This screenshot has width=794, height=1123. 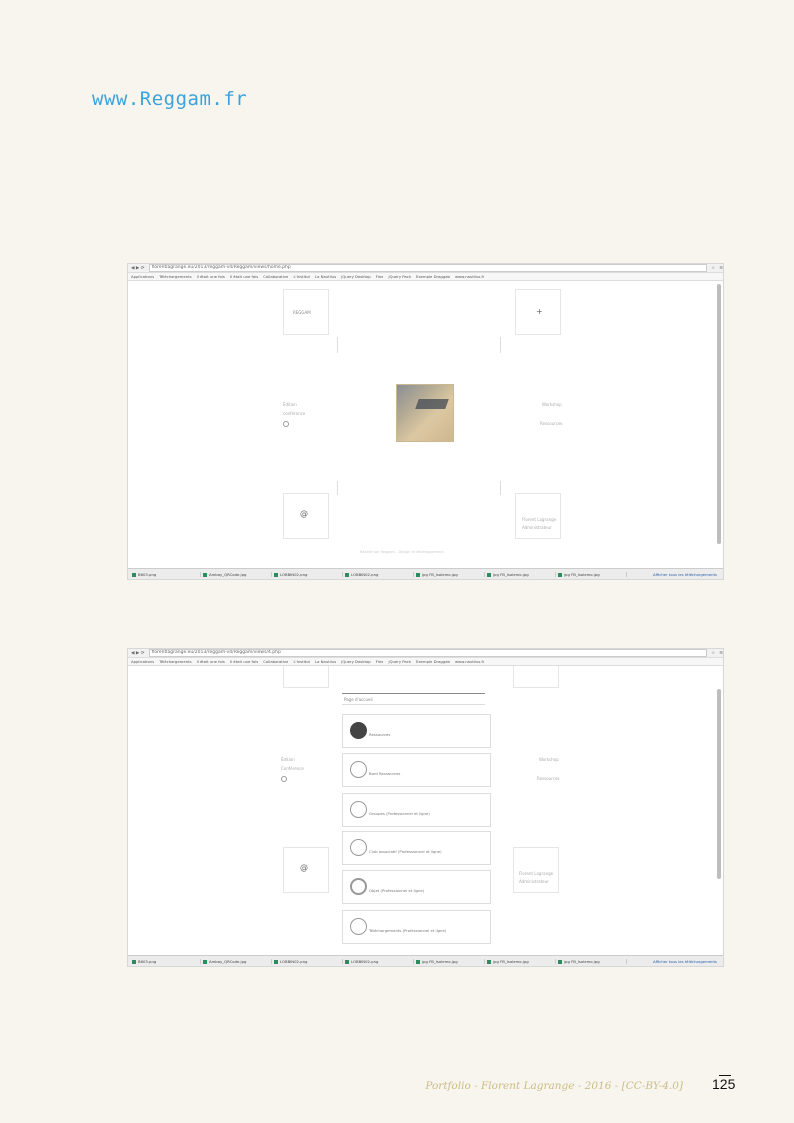 What do you see at coordinates (536, 677) in the screenshot?
I see `add-box-partial` at bounding box center [536, 677].